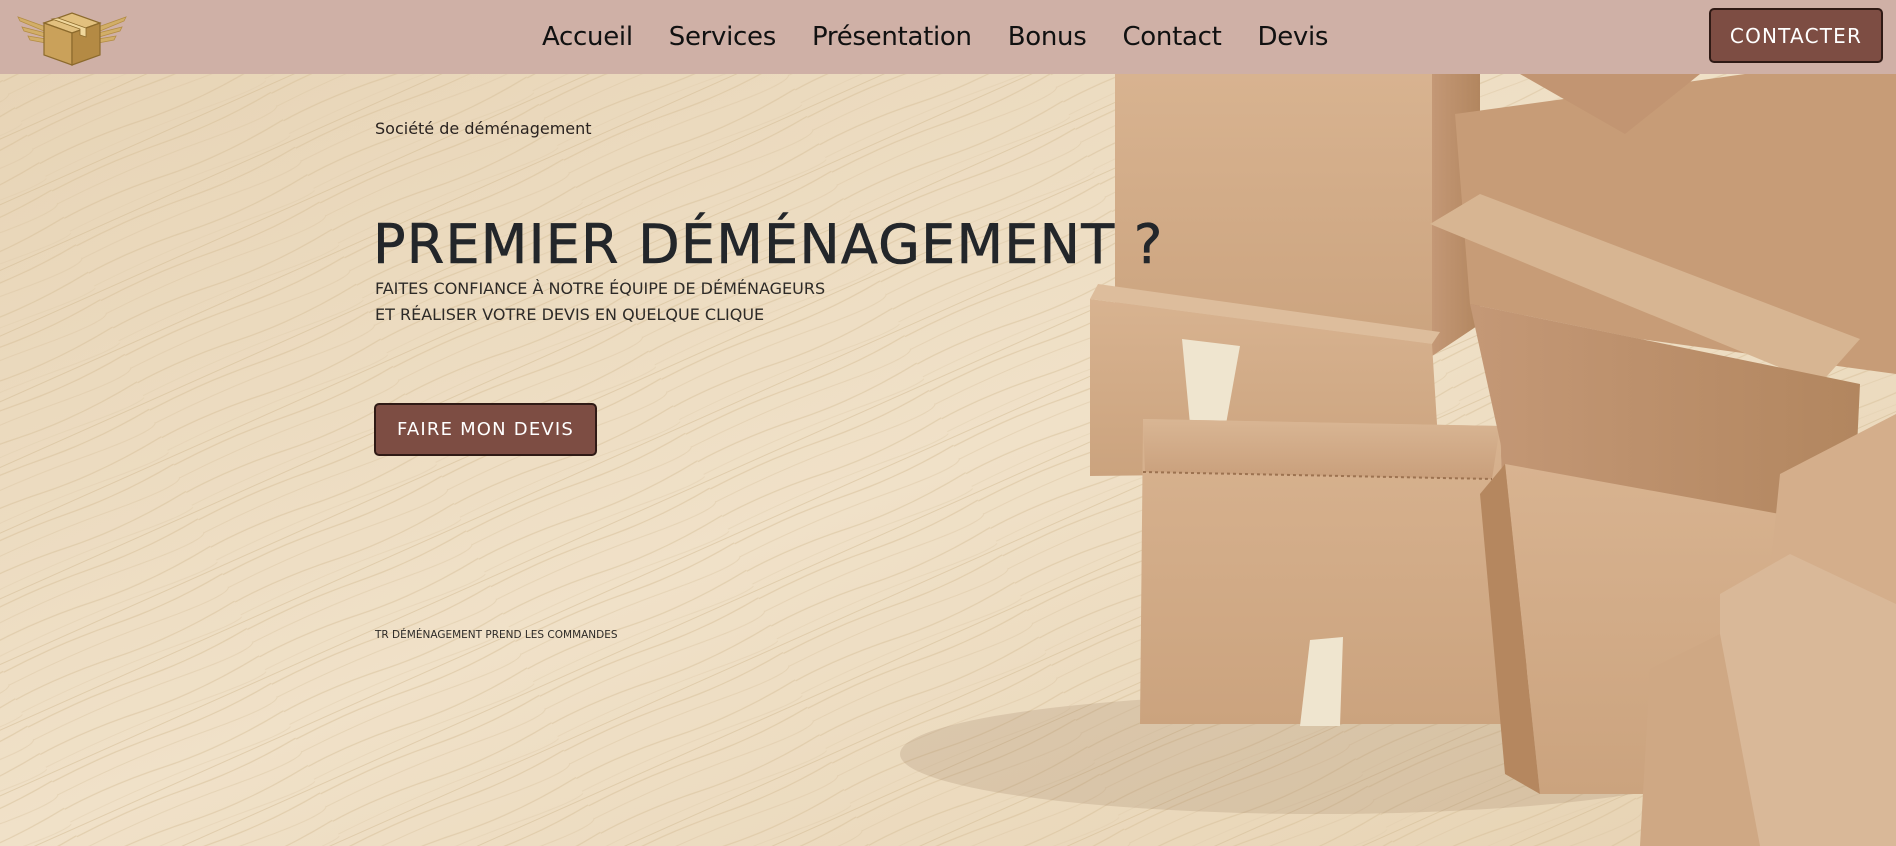  I want to click on logo, so click(72, 37).